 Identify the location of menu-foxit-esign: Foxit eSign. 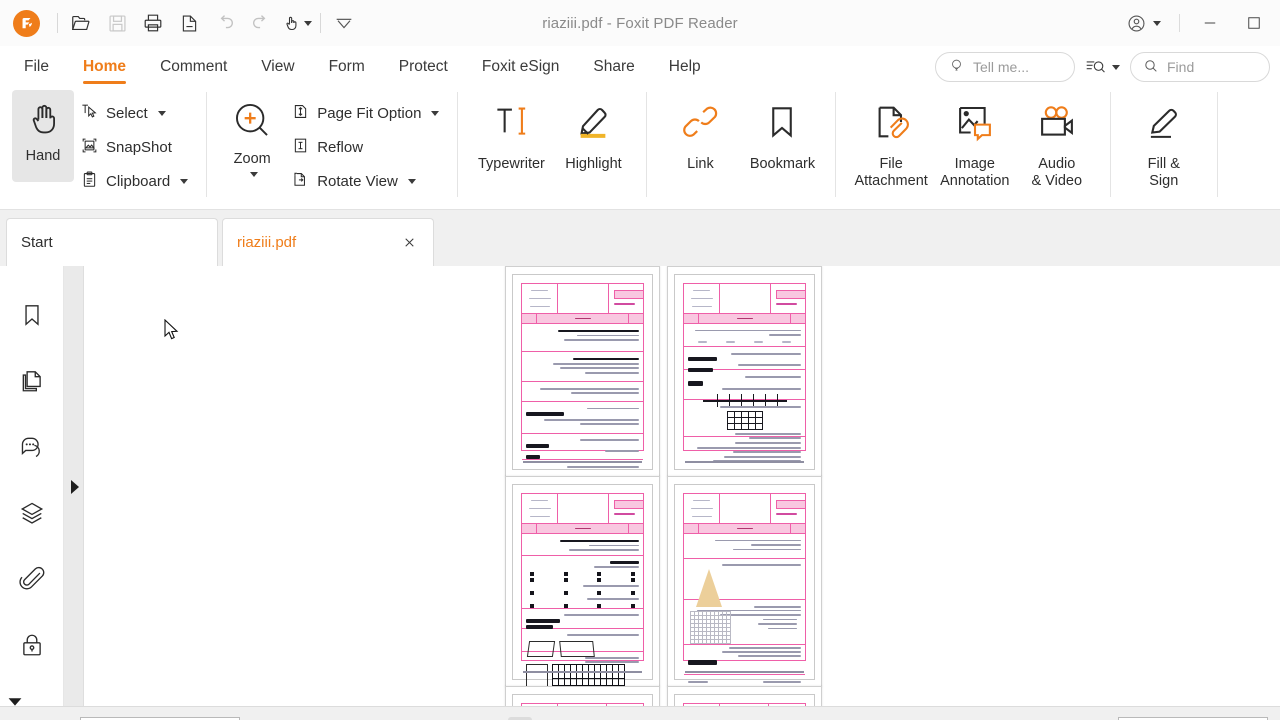
(521, 67).